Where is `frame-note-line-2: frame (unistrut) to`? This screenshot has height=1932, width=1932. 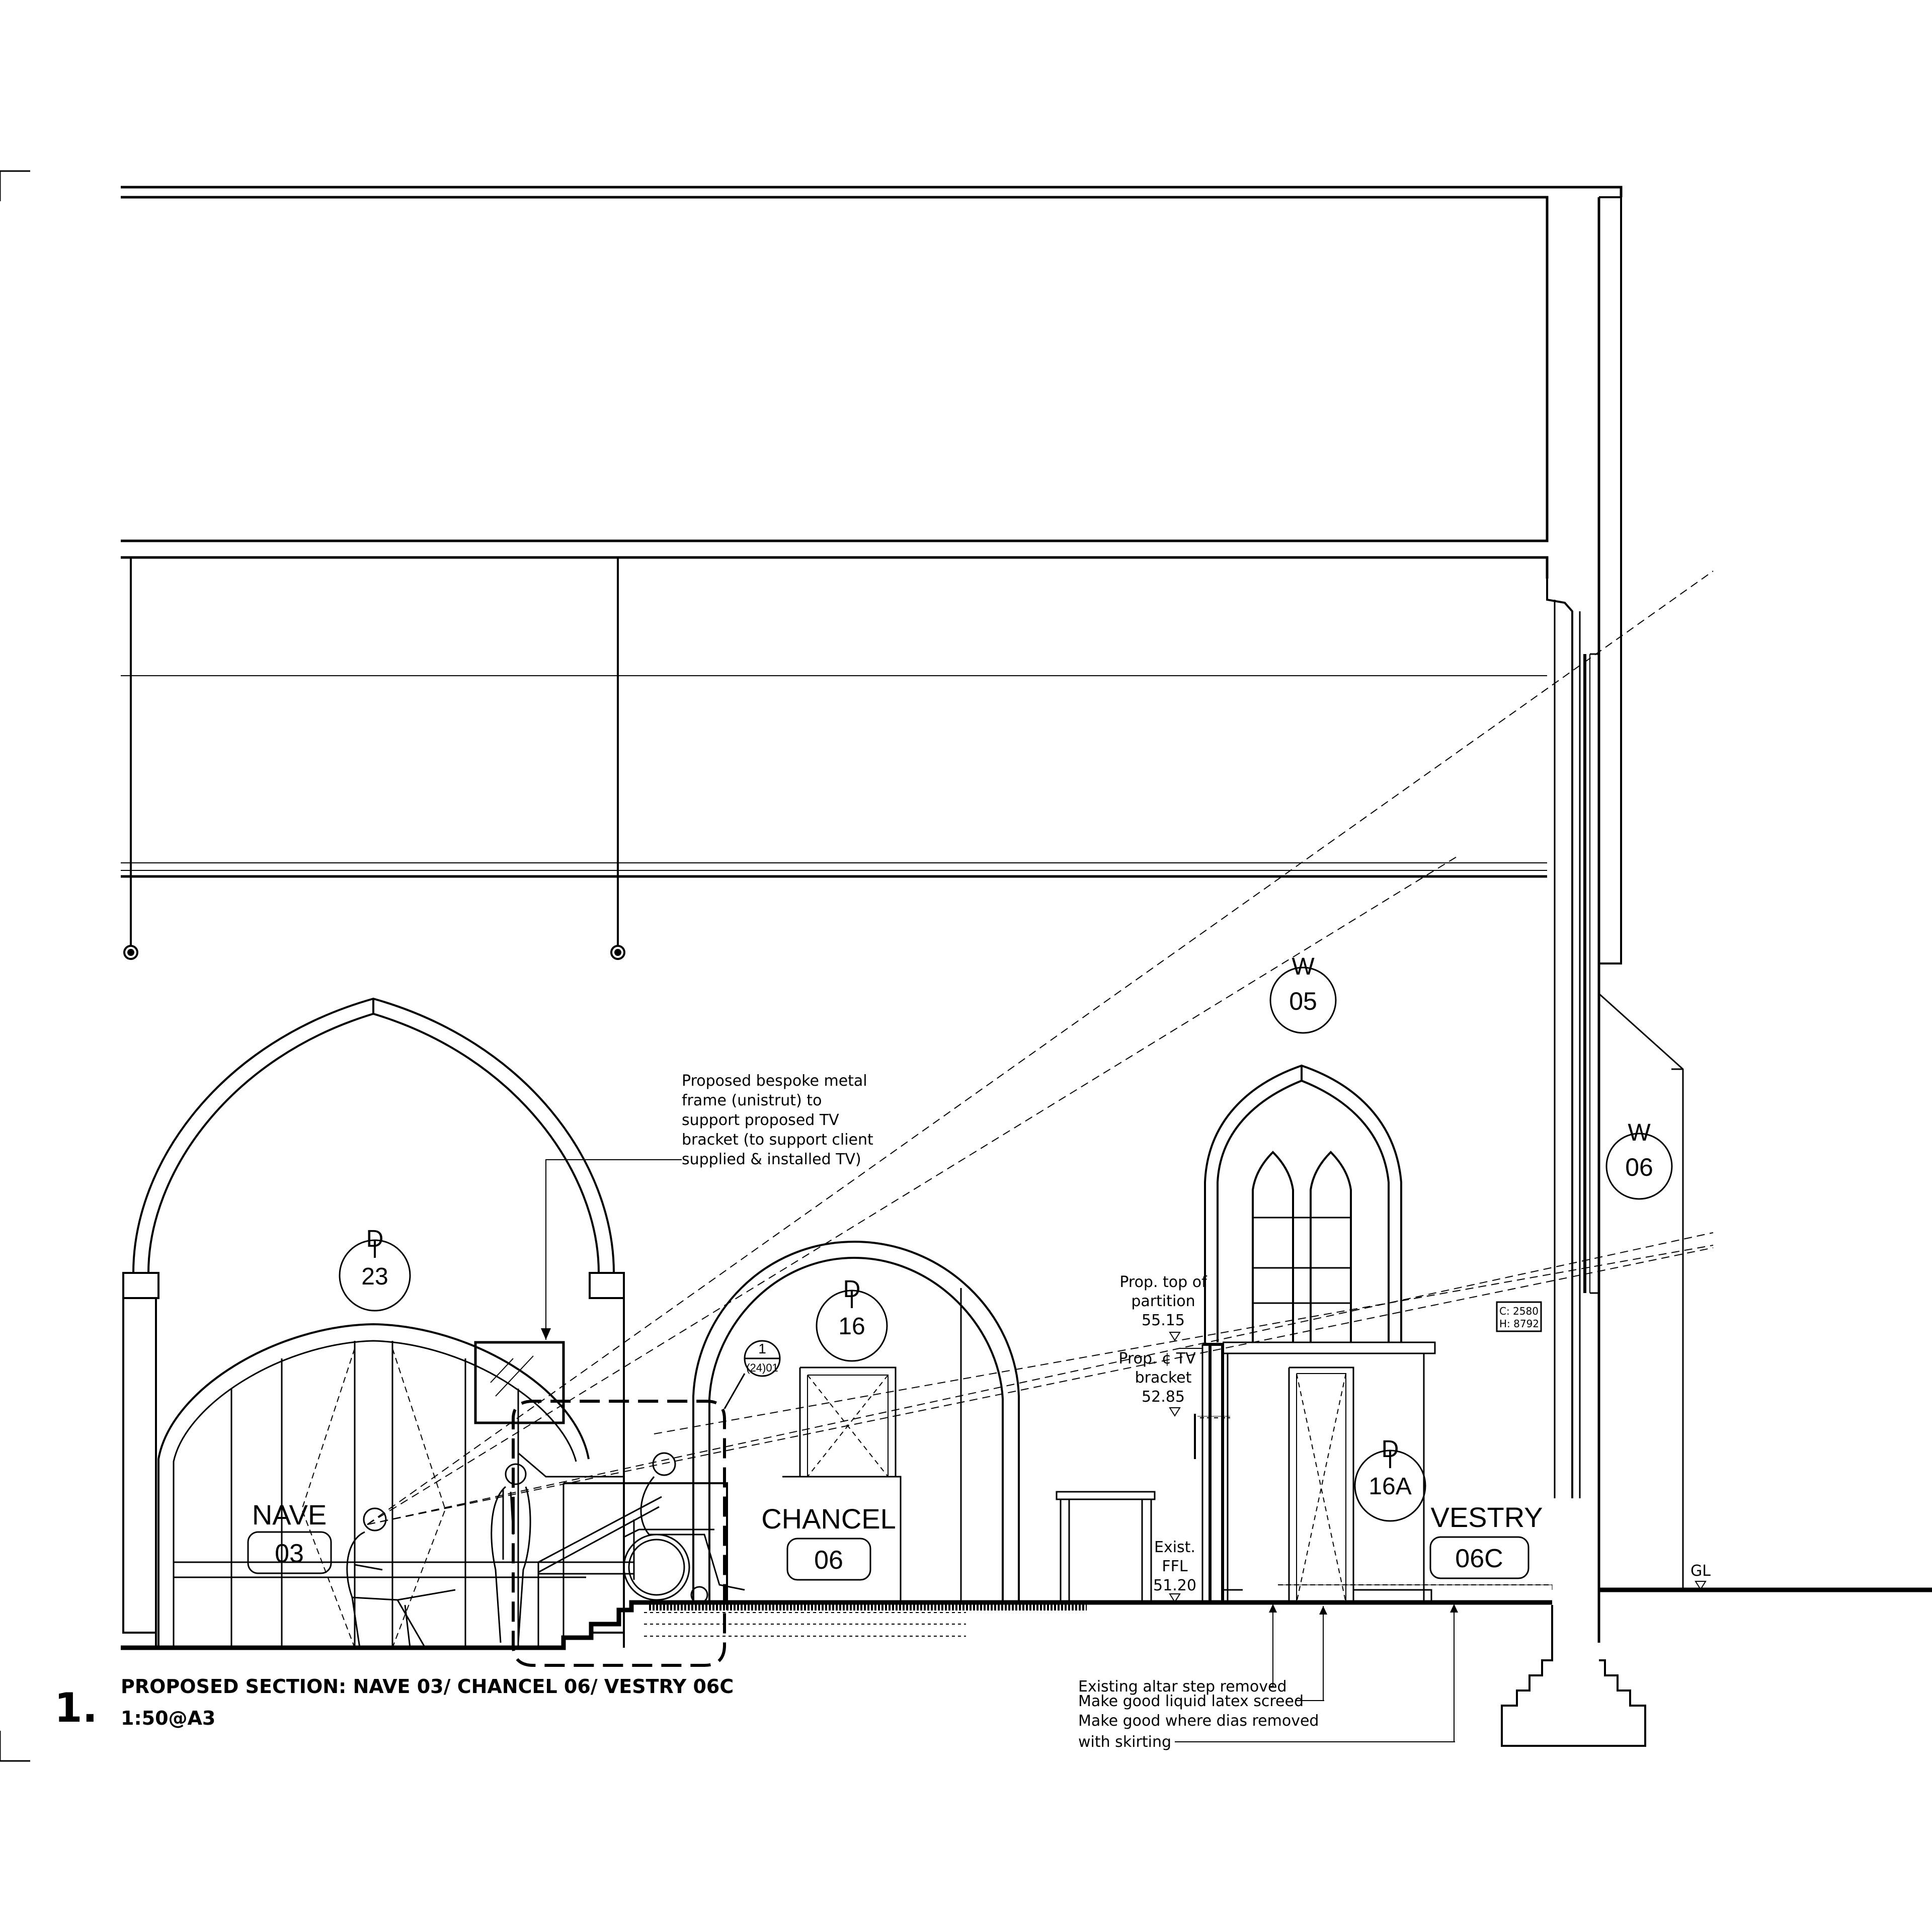 frame-note-line-2: frame (unistrut) to is located at coordinates (752, 1100).